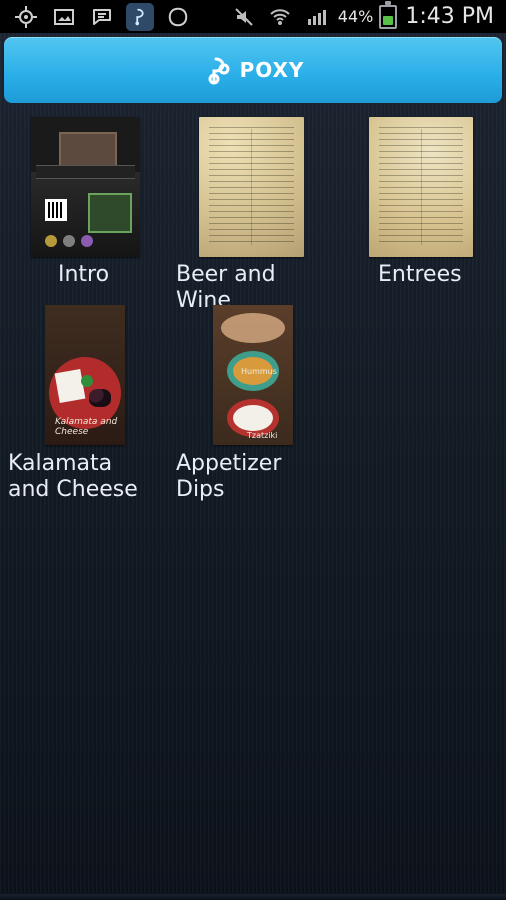 This screenshot has height=900, width=506. I want to click on beer-and-wine-divider, so click(251, 187).